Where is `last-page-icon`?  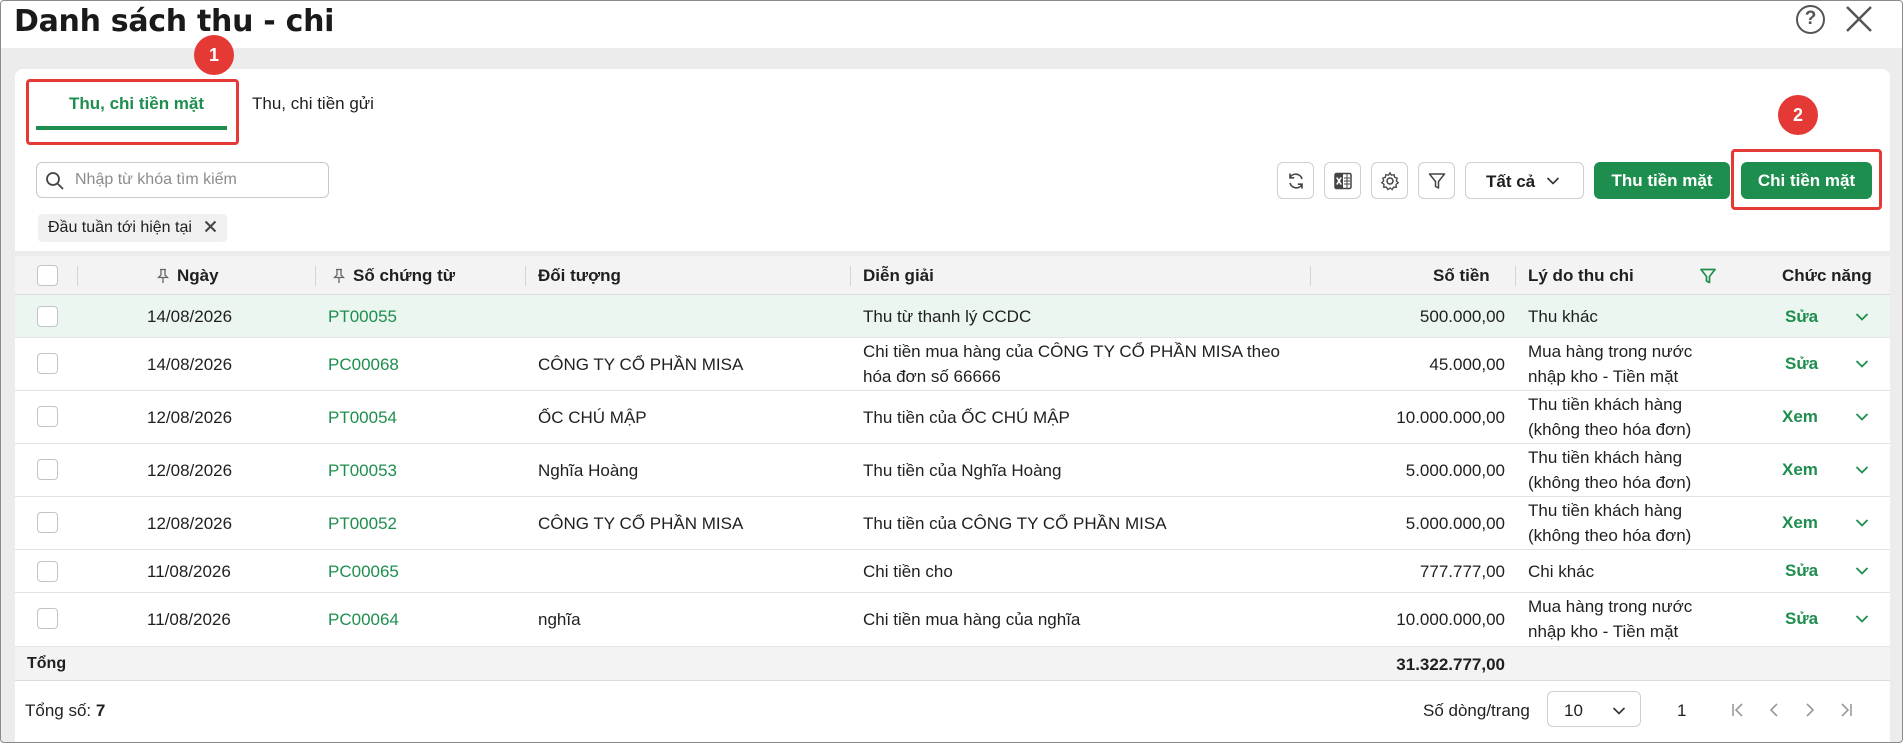
last-page-icon is located at coordinates (1846, 710).